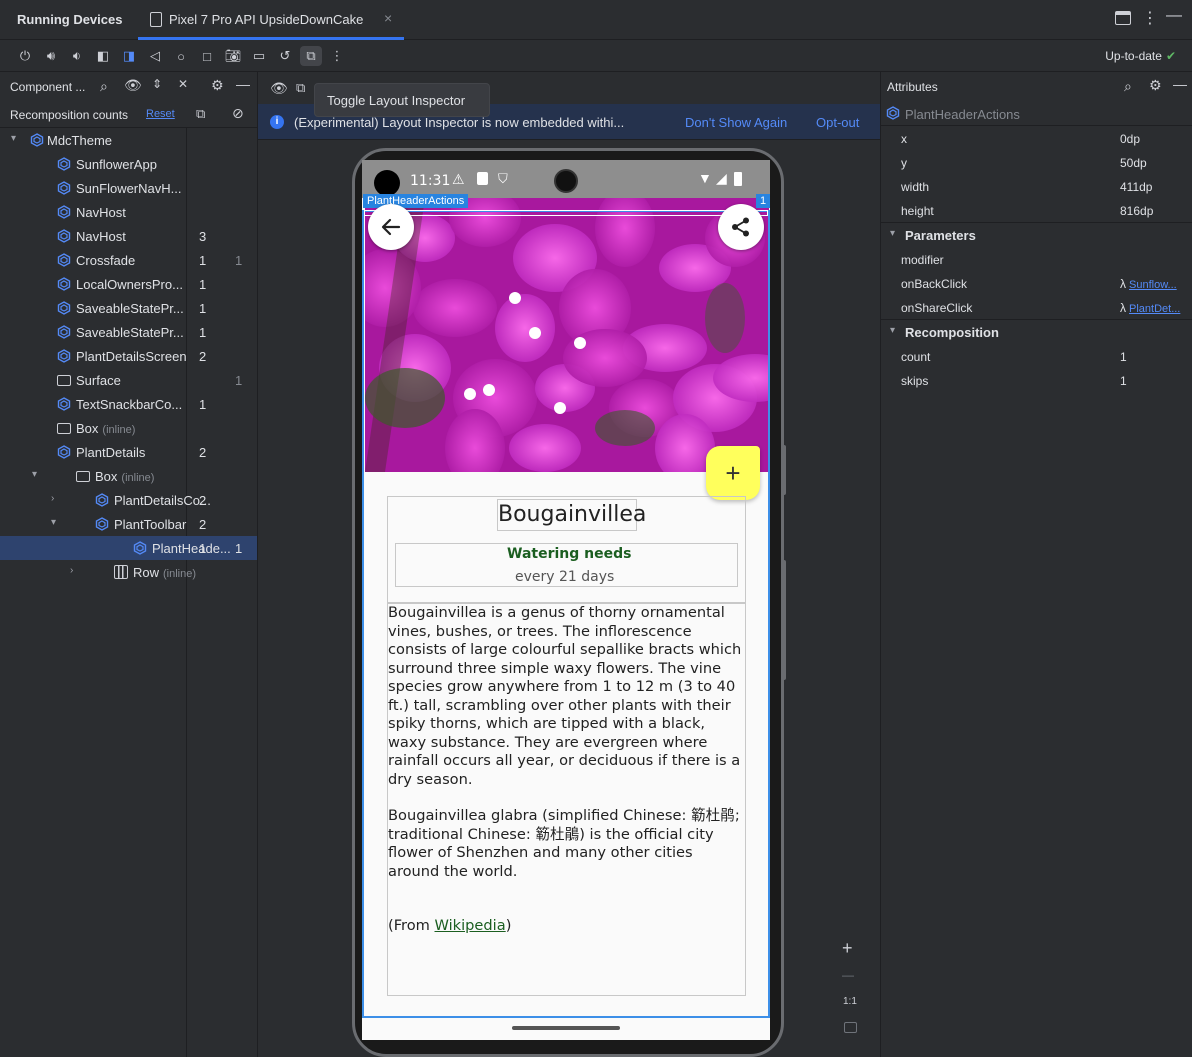 This screenshot has height=1057, width=1192. What do you see at coordinates (233, 56) in the screenshot?
I see `screenshot-icon: 📷︎` at bounding box center [233, 56].